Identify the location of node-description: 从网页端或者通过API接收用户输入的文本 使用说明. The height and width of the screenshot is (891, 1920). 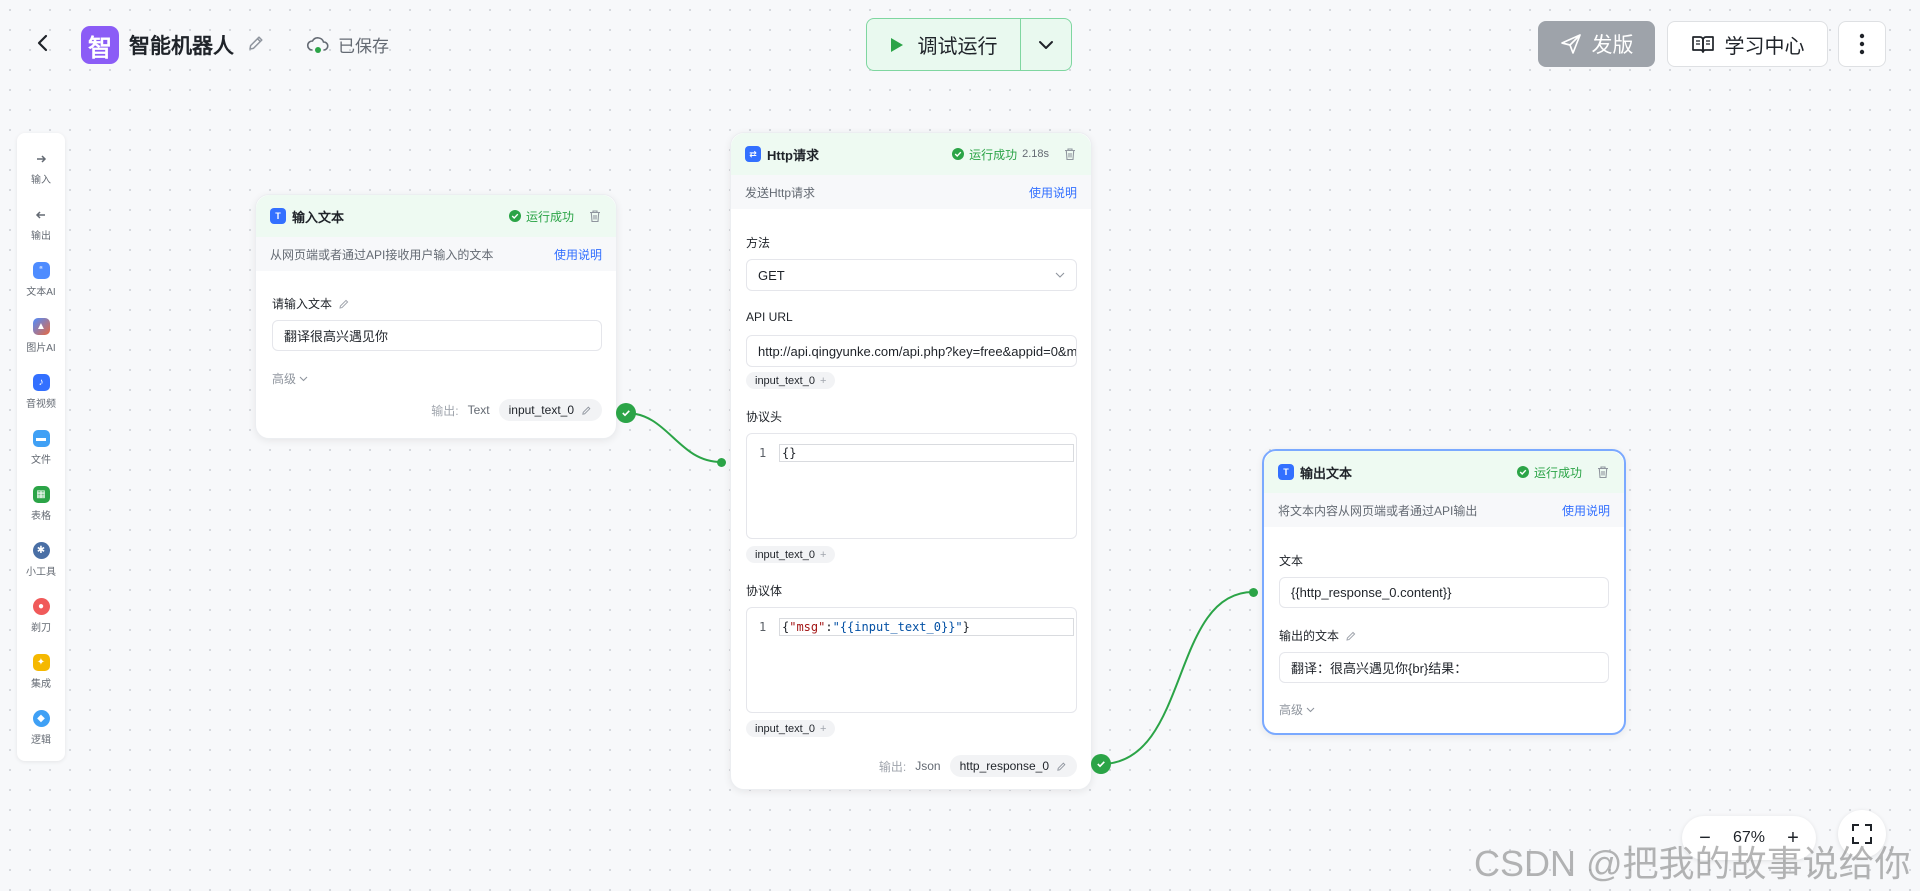
(436, 254).